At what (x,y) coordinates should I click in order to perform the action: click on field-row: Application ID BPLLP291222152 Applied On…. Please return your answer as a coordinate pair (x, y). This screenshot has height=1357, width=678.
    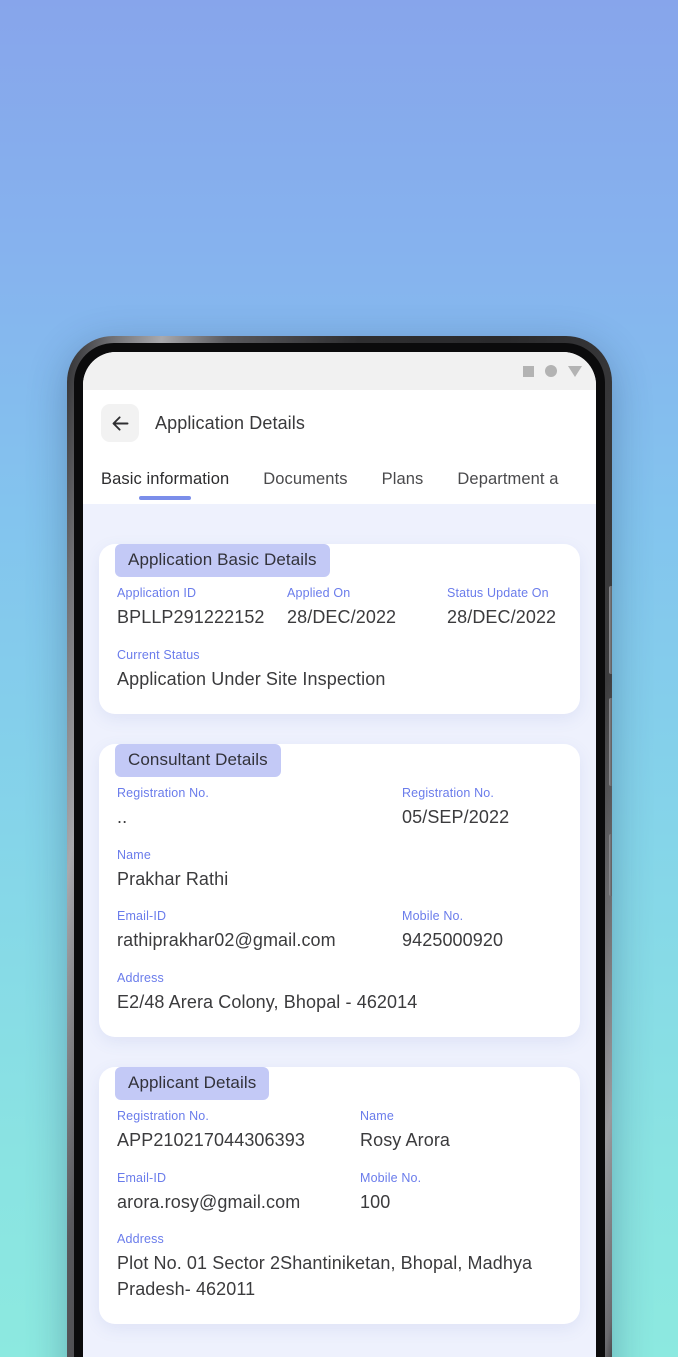
    Looking at the image, I should click on (339, 608).